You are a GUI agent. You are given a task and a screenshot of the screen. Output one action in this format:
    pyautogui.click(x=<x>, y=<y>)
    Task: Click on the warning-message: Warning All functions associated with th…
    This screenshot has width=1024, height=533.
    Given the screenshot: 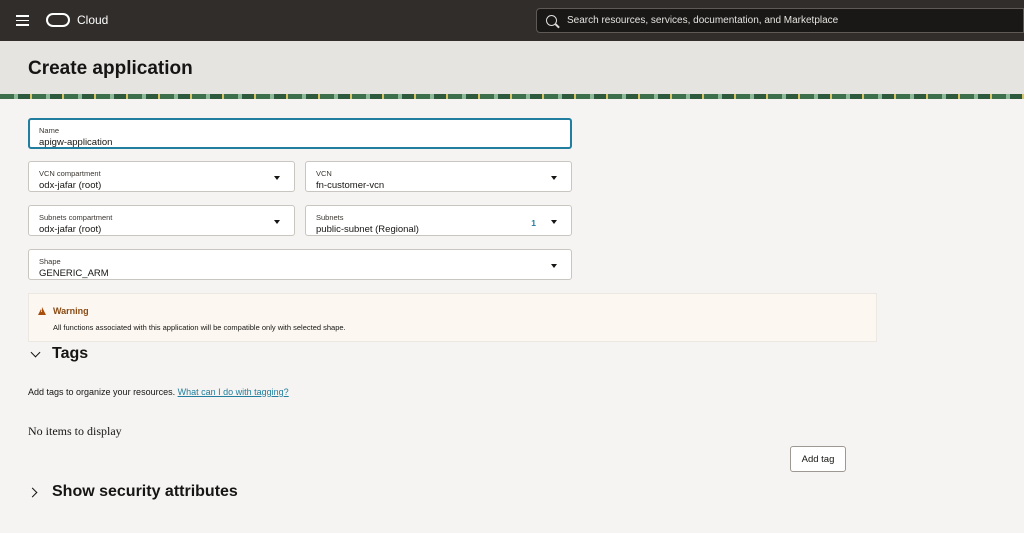 What is the action you would take?
    pyautogui.click(x=452, y=317)
    